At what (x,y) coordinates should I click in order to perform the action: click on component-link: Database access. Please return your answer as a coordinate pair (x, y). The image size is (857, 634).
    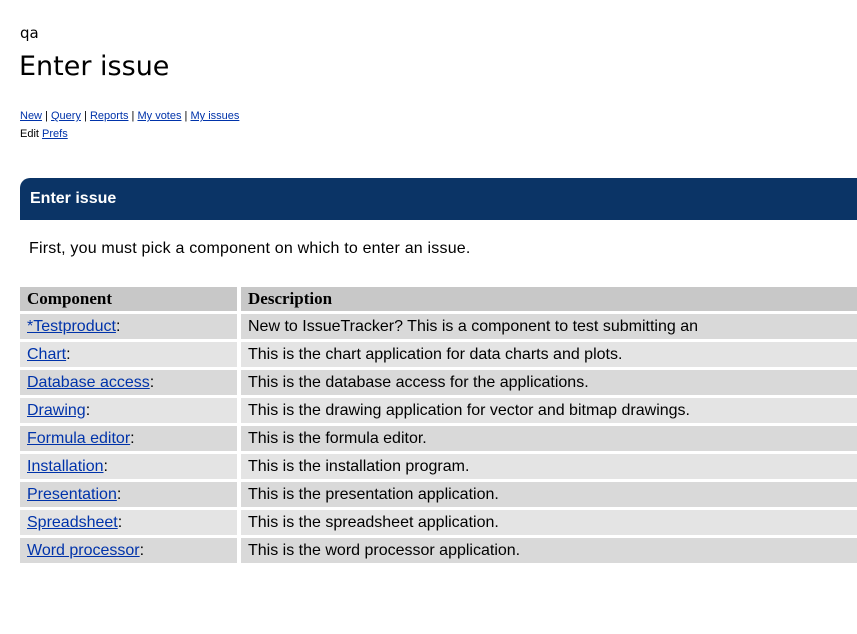
    Looking at the image, I should click on (88, 382).